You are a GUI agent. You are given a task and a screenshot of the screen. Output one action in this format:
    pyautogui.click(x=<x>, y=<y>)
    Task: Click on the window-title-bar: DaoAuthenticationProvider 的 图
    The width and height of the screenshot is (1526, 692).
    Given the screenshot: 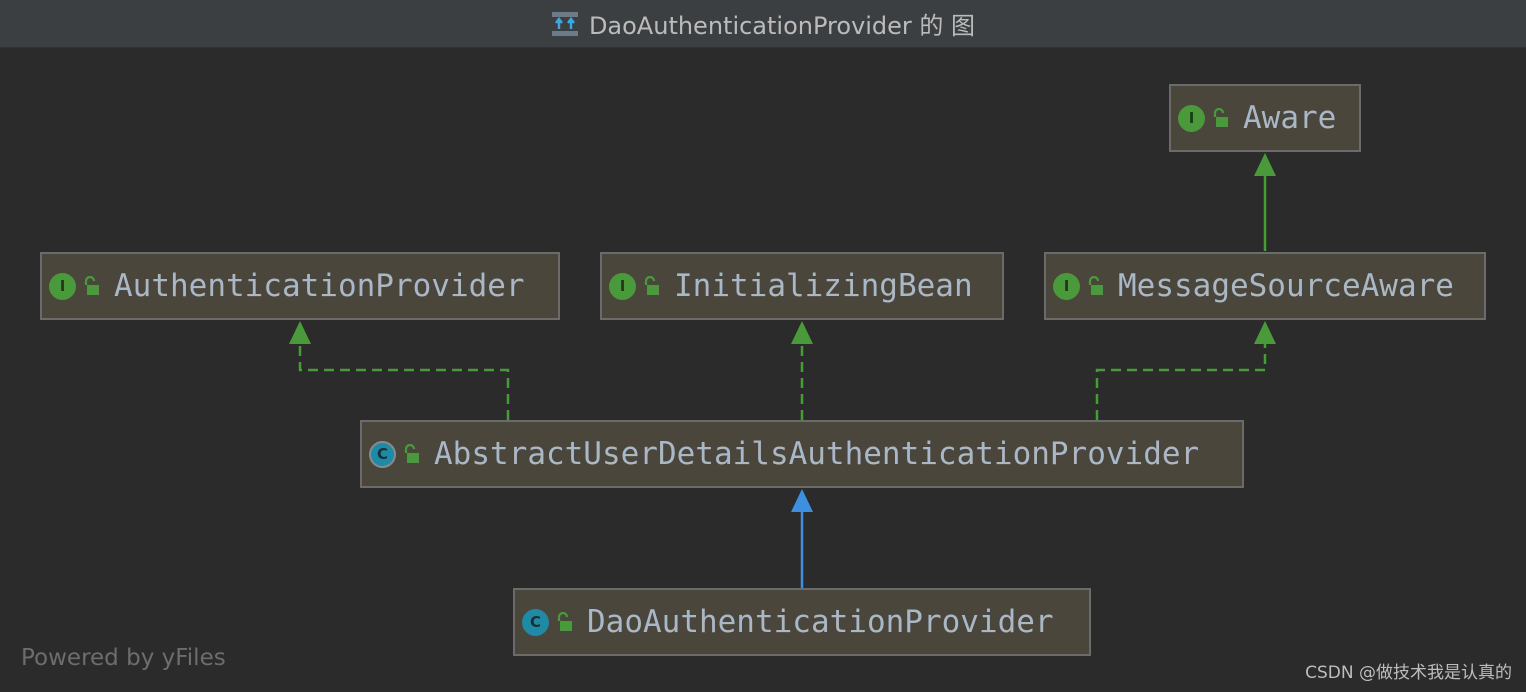 What is the action you would take?
    pyautogui.click(x=763, y=24)
    